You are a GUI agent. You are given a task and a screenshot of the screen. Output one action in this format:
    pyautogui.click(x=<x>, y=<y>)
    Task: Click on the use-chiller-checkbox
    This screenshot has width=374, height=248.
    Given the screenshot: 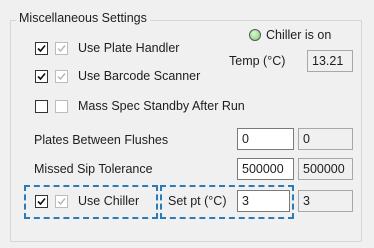 What is the action you would take?
    pyautogui.click(x=41, y=201)
    